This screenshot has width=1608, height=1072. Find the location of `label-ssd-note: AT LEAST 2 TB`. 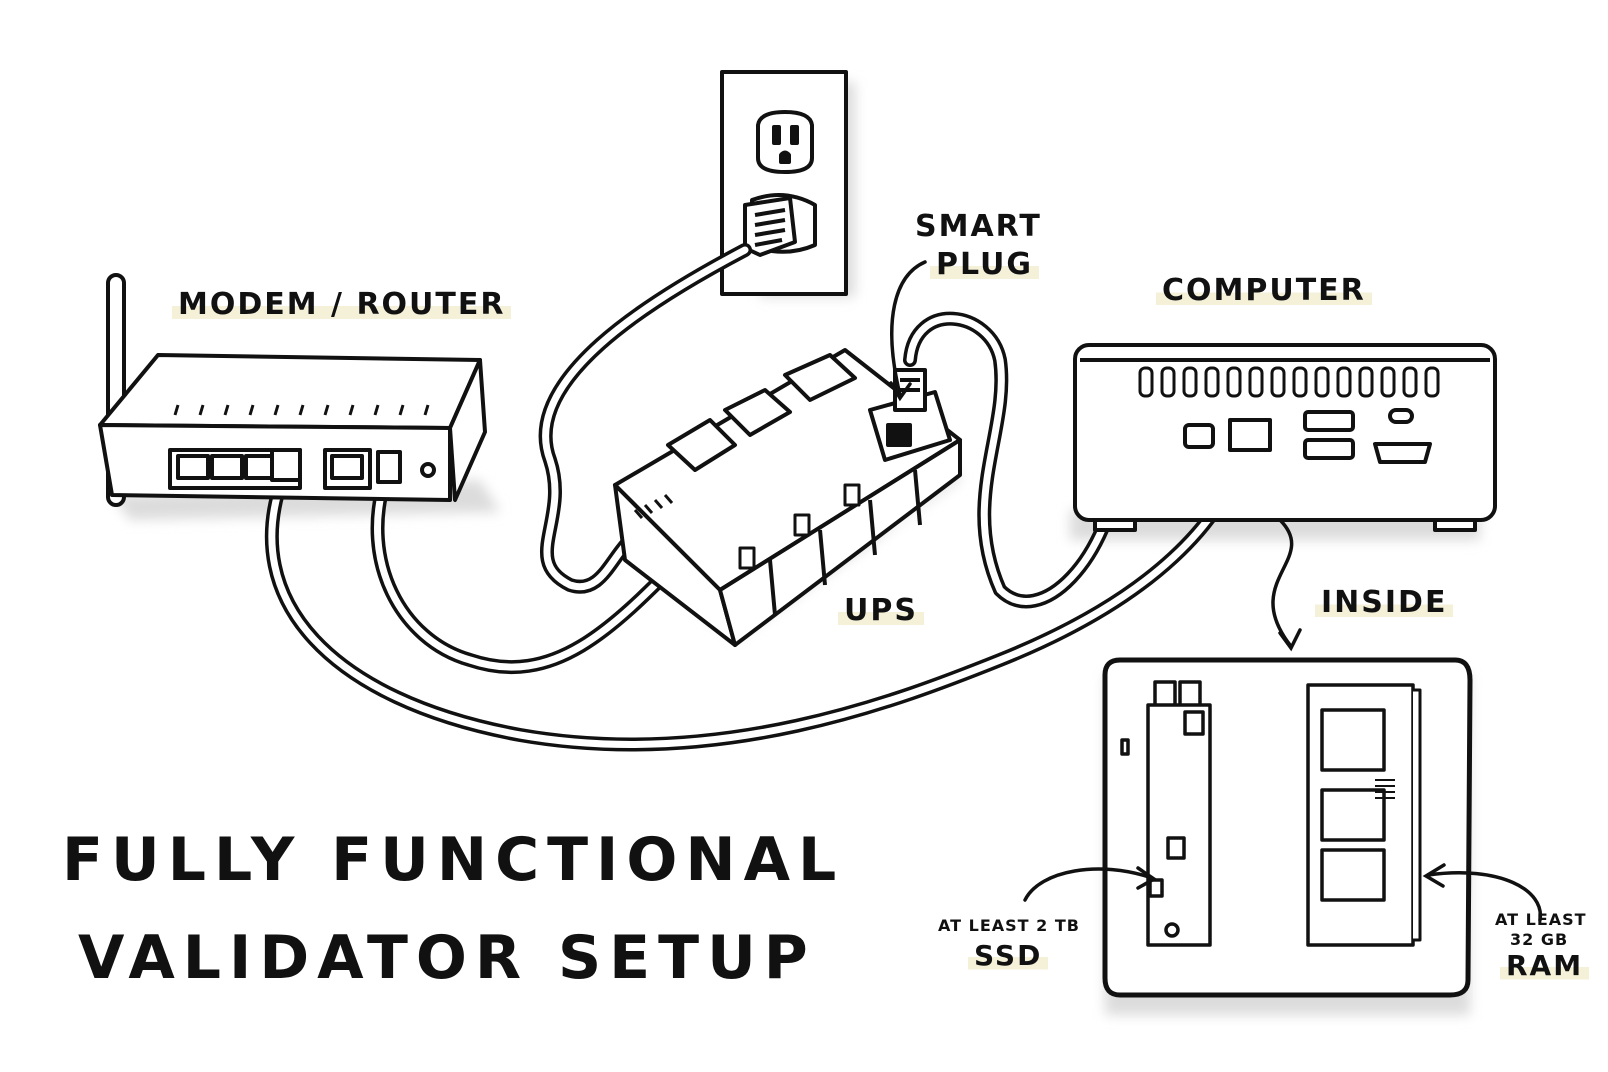

label-ssd-note: AT LEAST 2 TB is located at coordinates (1009, 926).